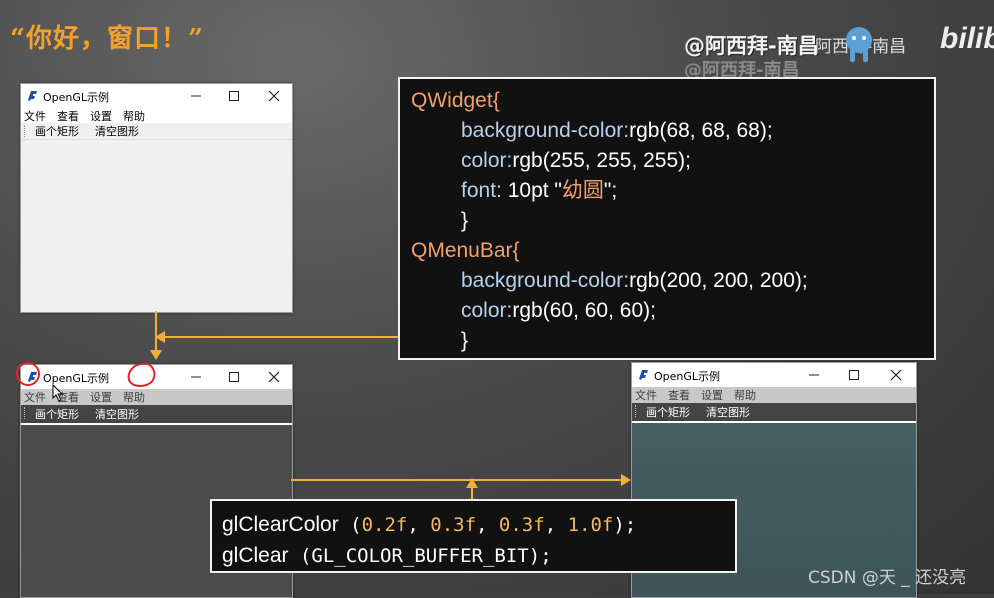 Image resolution: width=994 pixels, height=598 pixels. Describe the element at coordinates (255, 555) in the screenshot. I see `gl-function-name: glClear` at that location.